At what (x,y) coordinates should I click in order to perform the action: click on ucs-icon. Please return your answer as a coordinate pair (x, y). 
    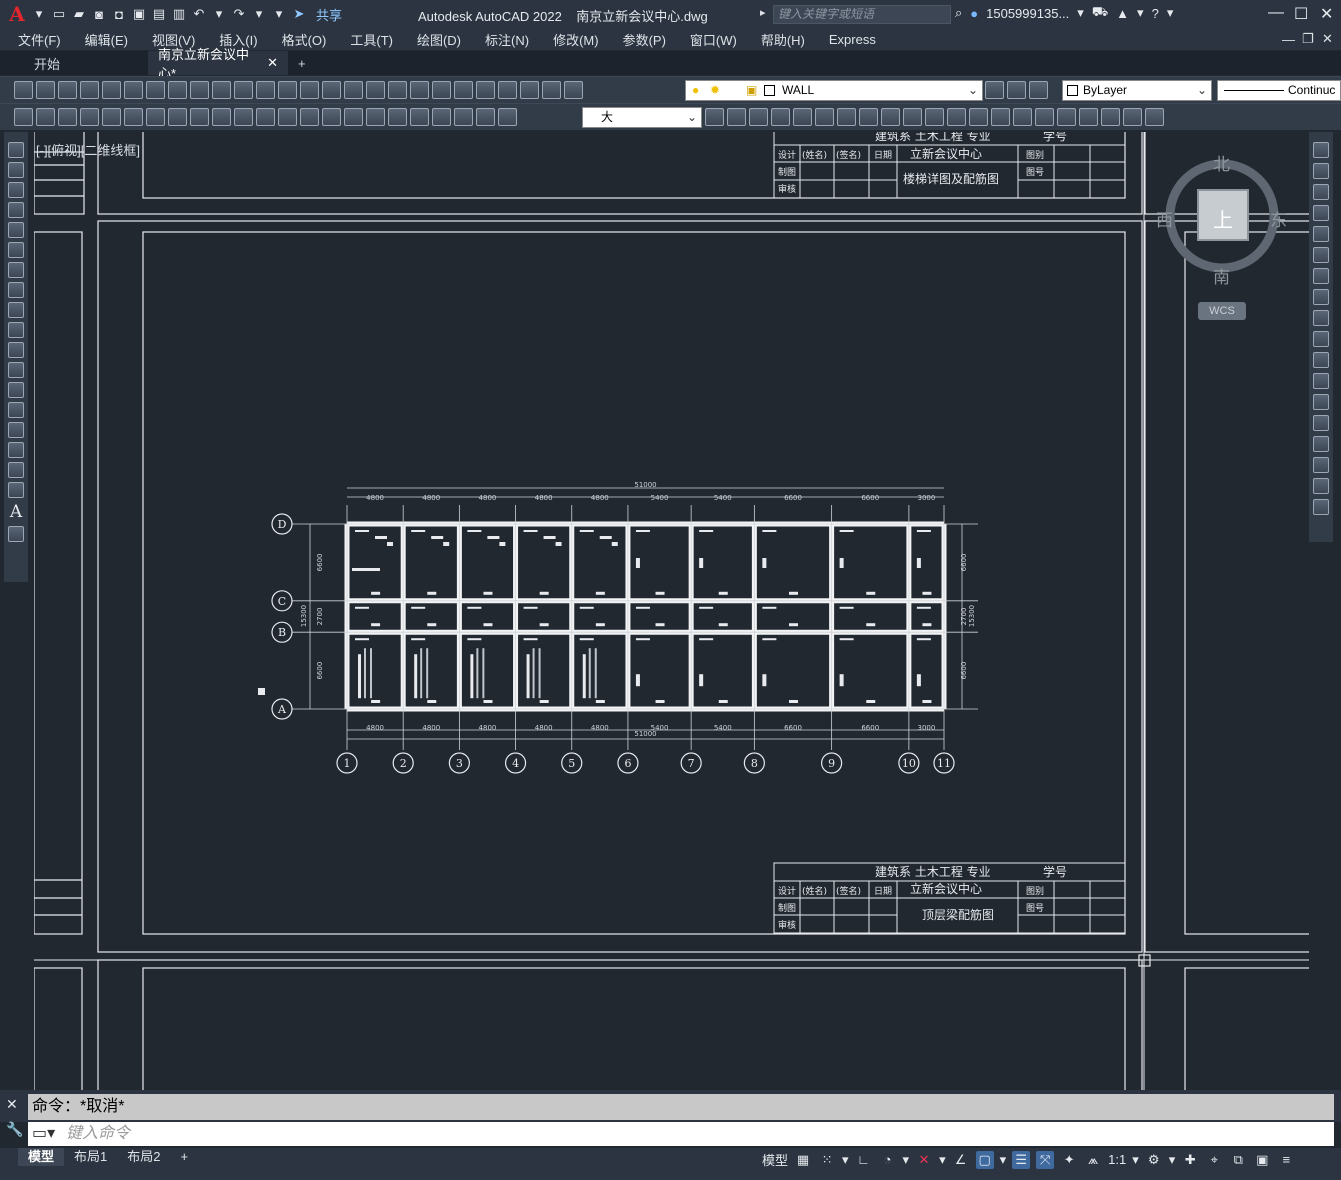
    Looking at the image, I should click on (802, 117).